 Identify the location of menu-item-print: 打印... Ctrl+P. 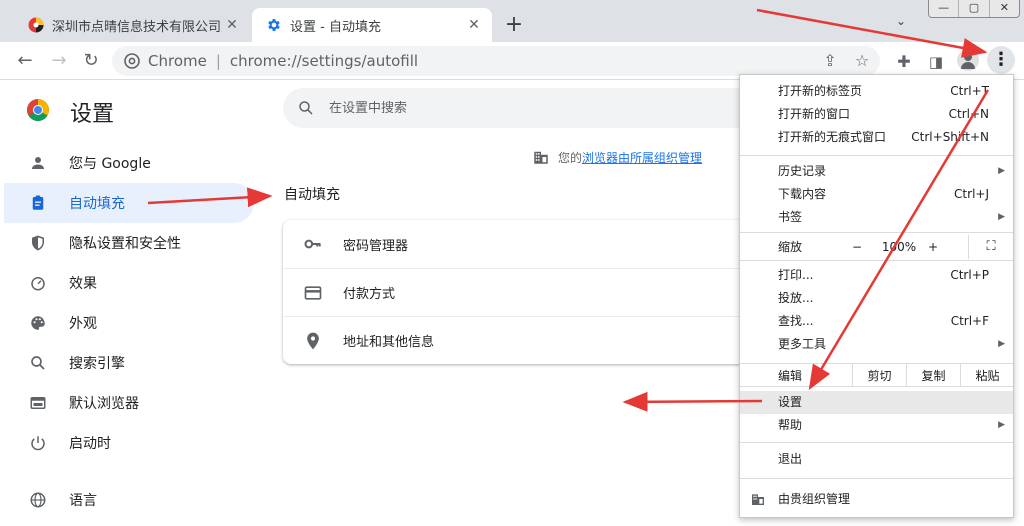
(876, 275).